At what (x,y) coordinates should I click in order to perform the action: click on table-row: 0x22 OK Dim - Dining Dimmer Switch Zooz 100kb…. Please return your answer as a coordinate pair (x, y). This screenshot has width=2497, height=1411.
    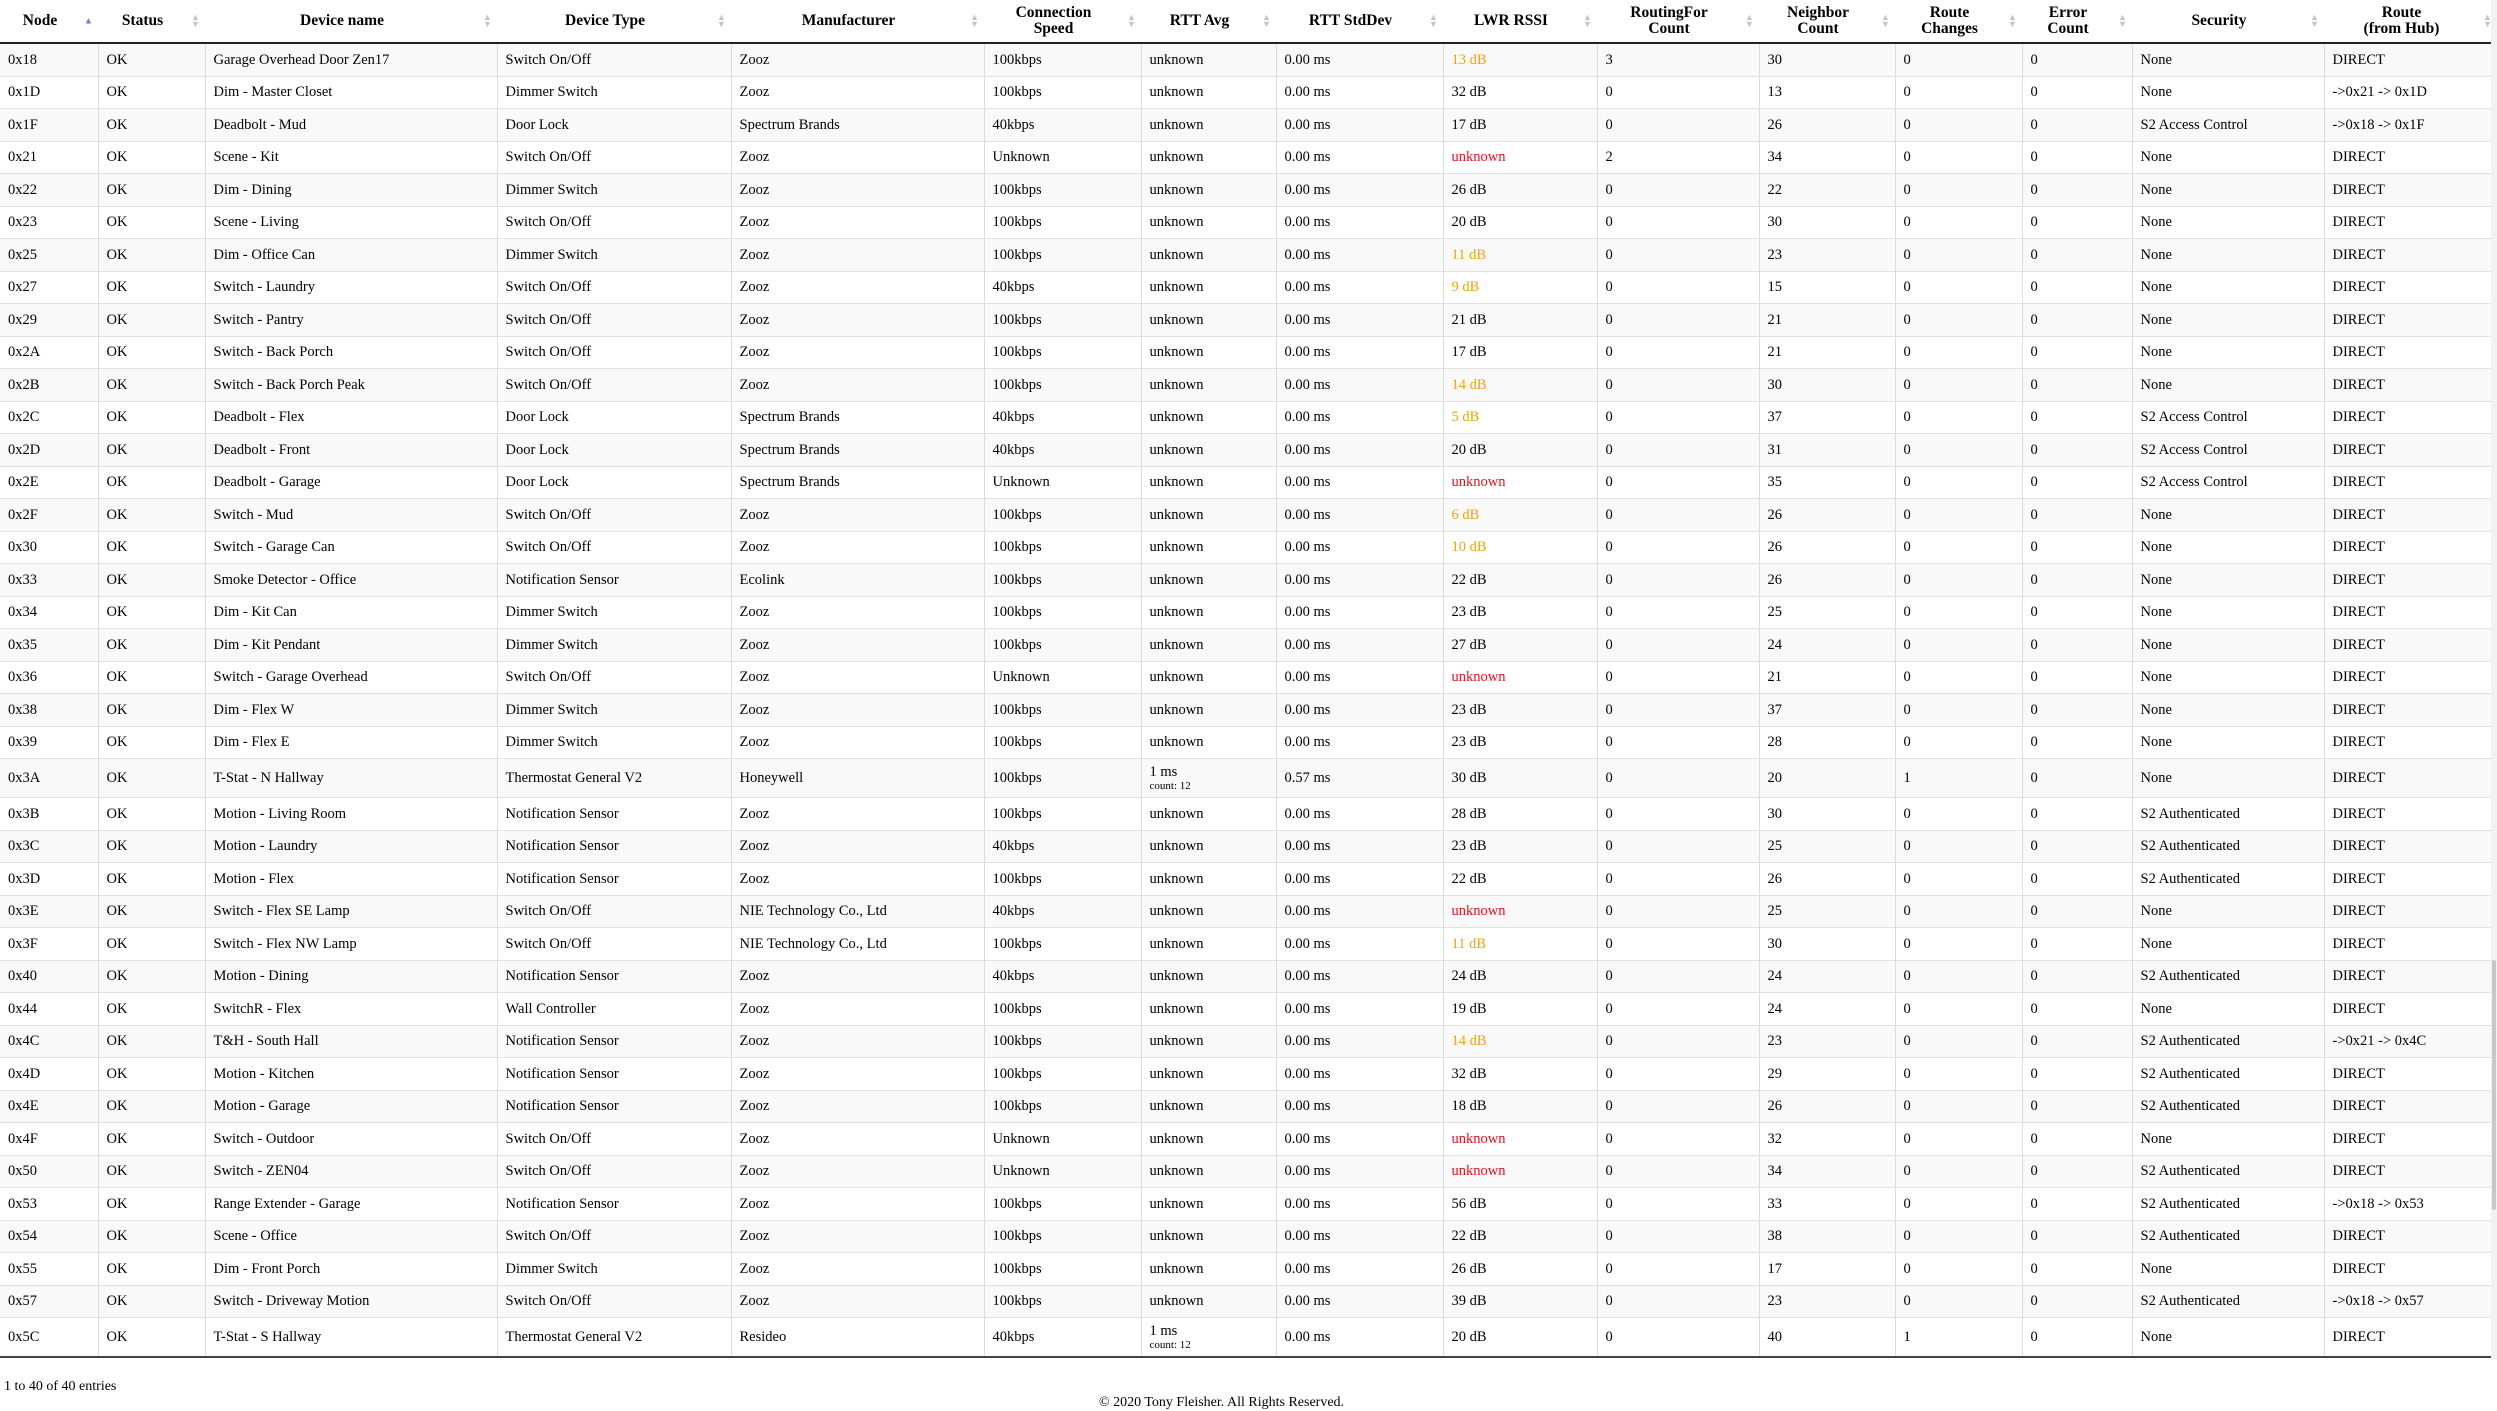
    Looking at the image, I should click on (1248, 190).